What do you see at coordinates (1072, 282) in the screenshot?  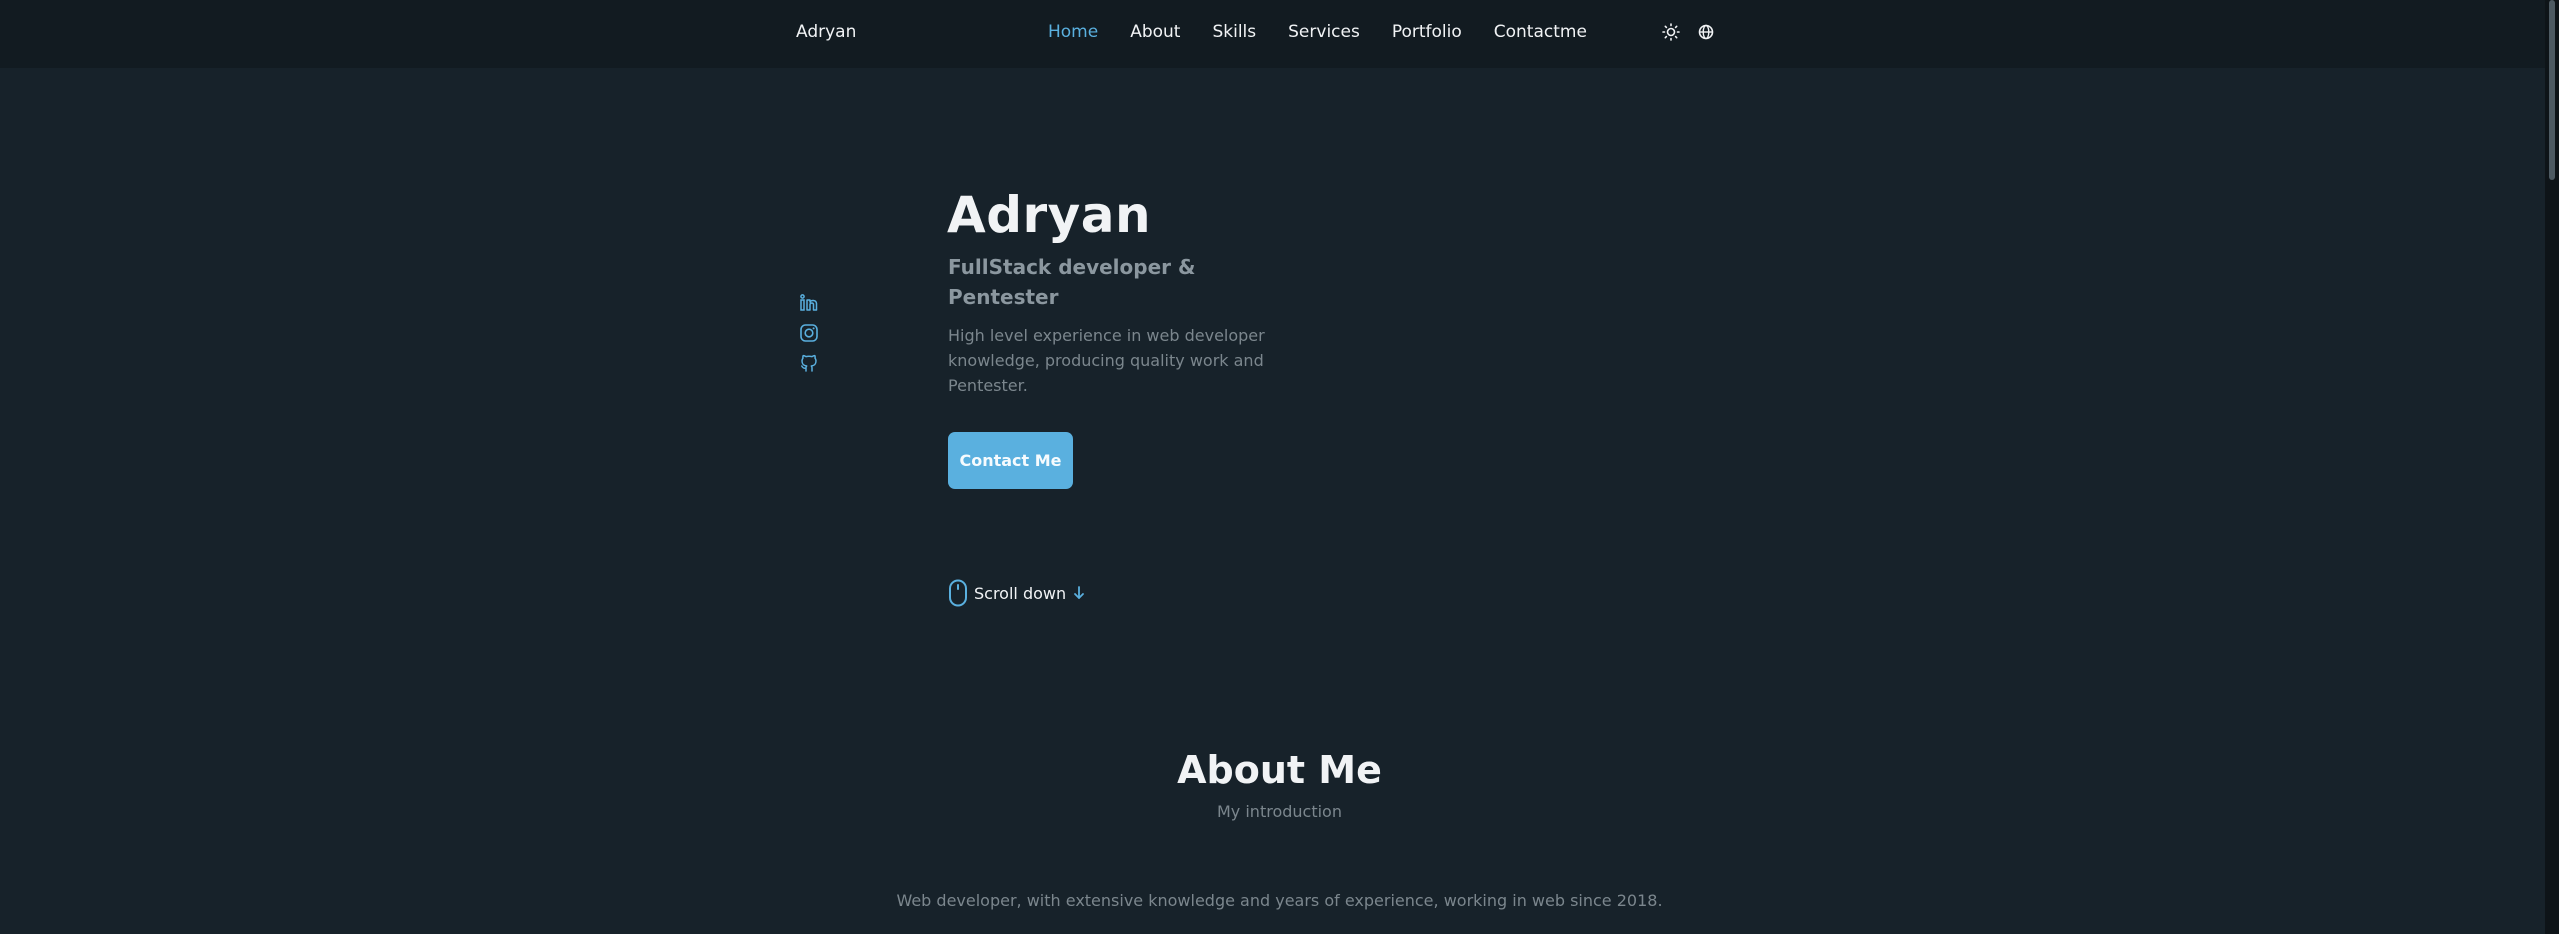 I see `hero-subtitle: FullStack developer & Pentester` at bounding box center [1072, 282].